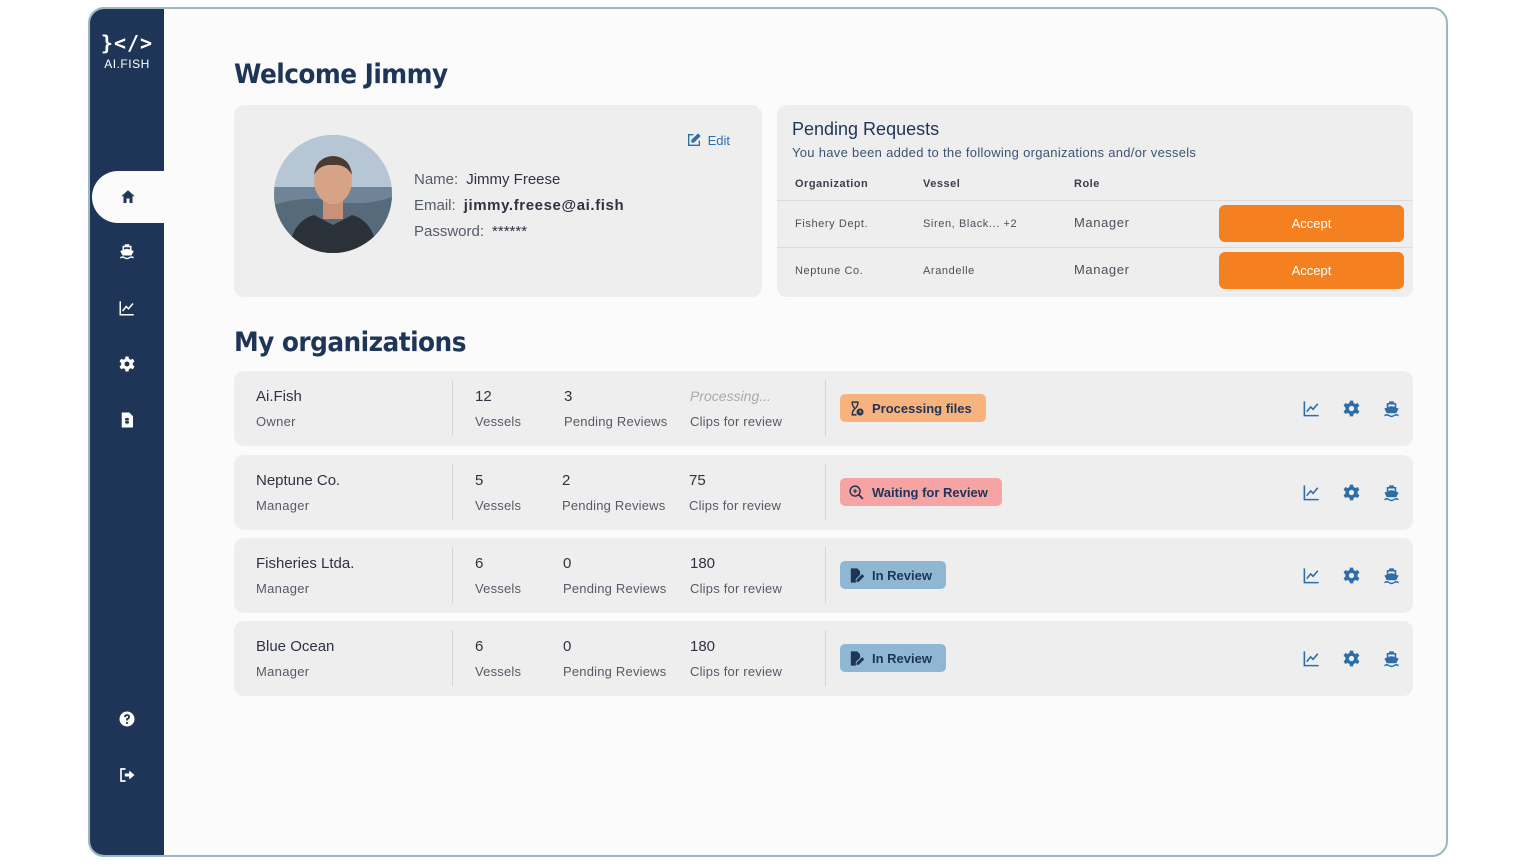  I want to click on sidebar: }</> AI.FISH, so click(127, 432).